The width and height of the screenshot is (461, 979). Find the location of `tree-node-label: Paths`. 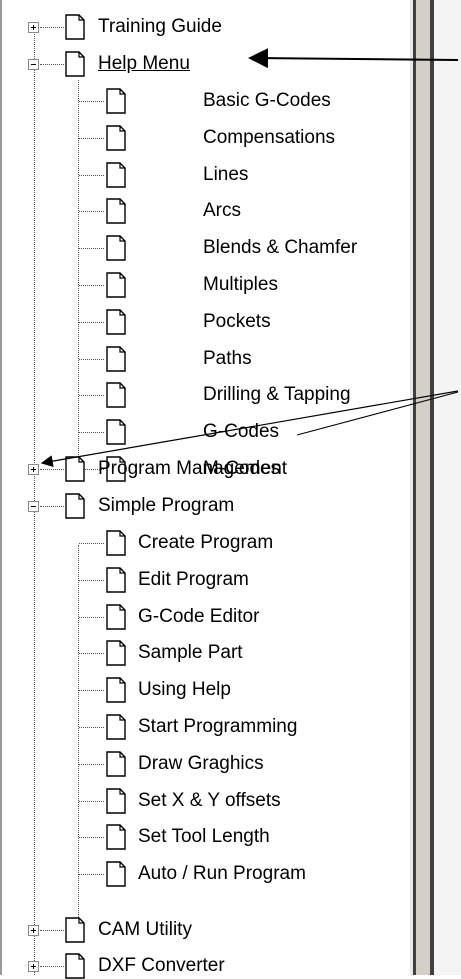

tree-node-label: Paths is located at coordinates (227, 359).